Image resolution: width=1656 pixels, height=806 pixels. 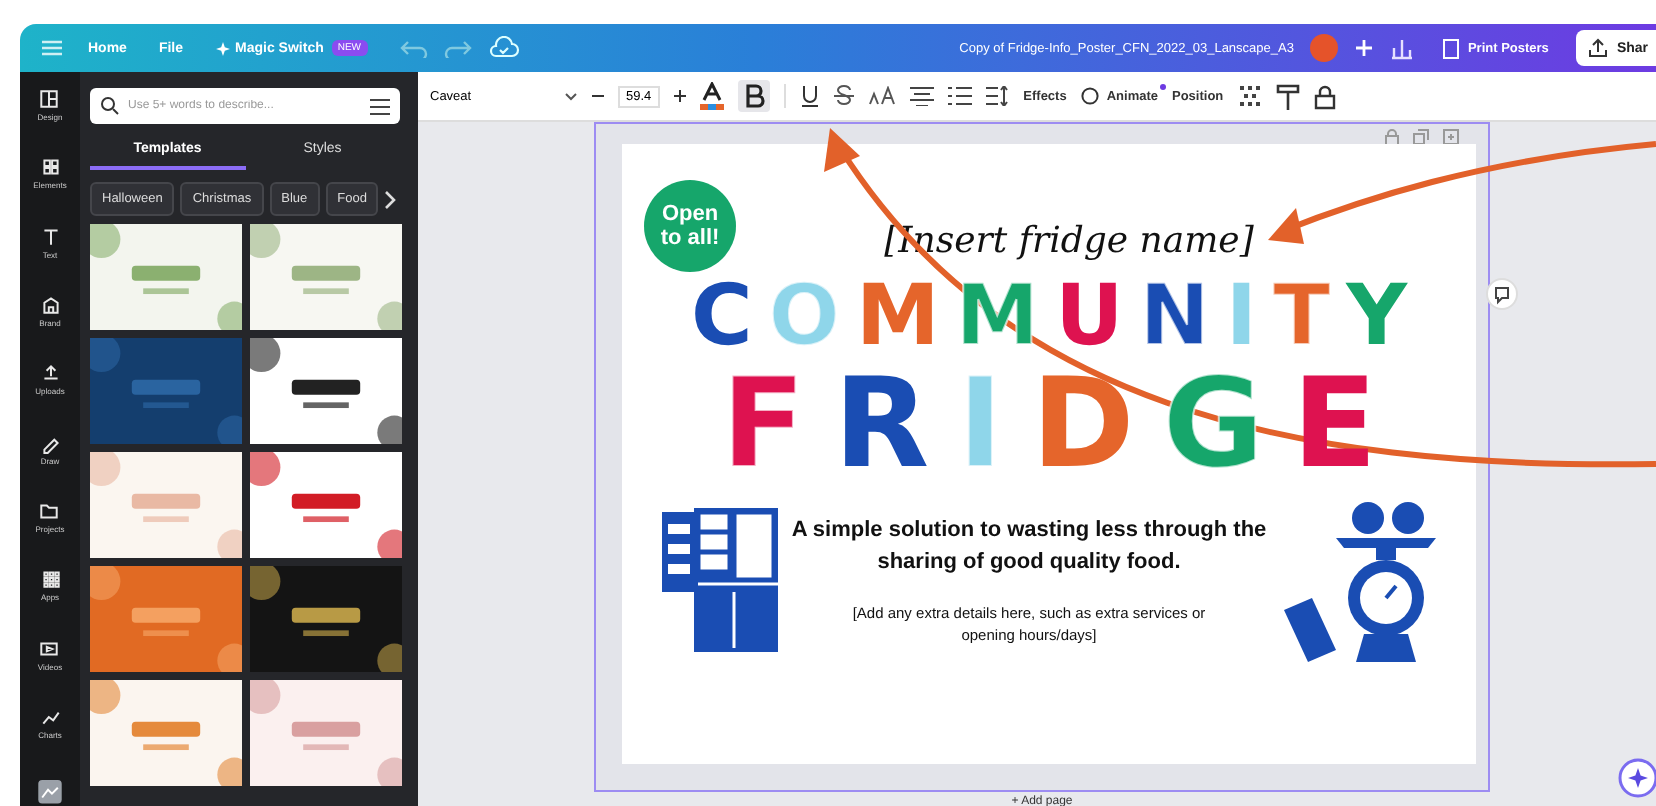 What do you see at coordinates (1089, 316) in the screenshot?
I see `title-letter: U` at bounding box center [1089, 316].